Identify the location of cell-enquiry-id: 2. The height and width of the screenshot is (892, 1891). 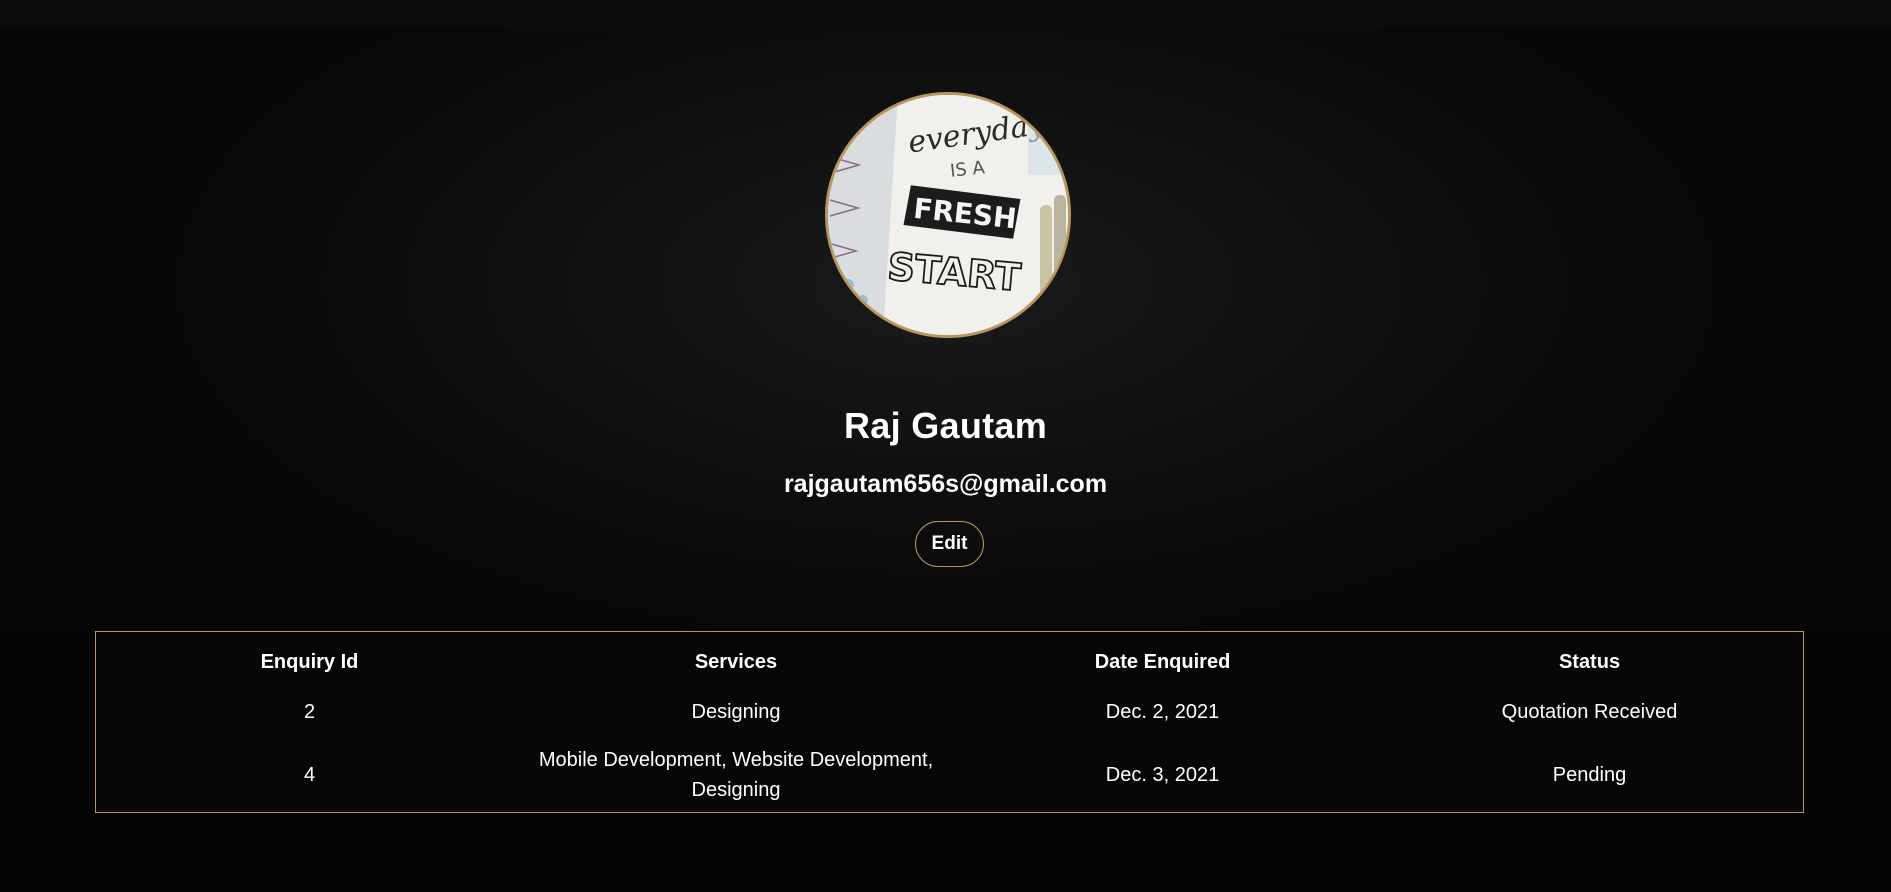
(309, 712).